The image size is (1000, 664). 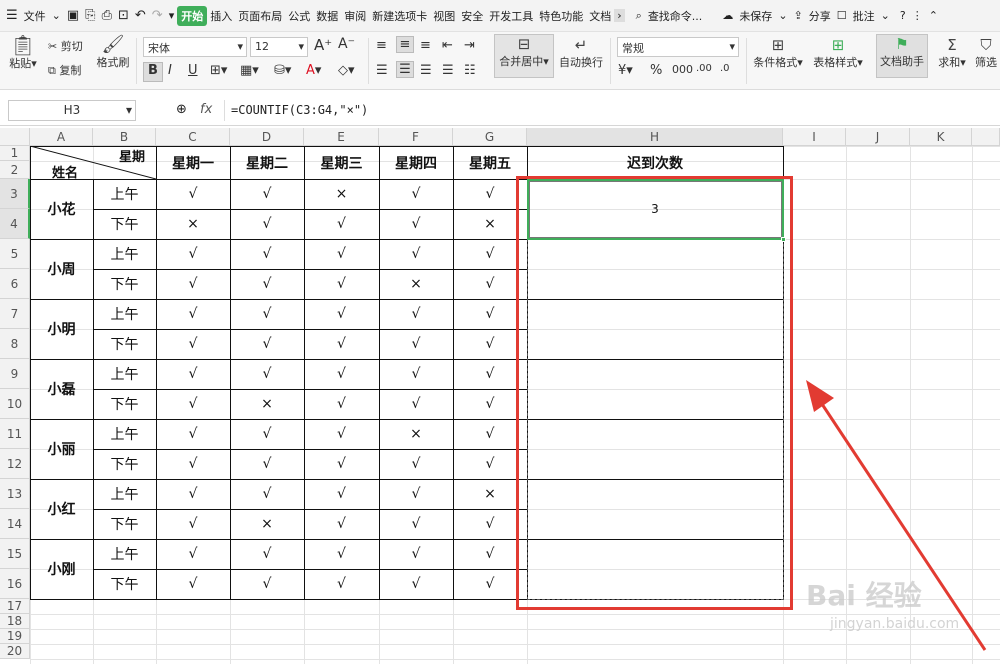 I want to click on annotation-arrow, so click(x=896, y=515).